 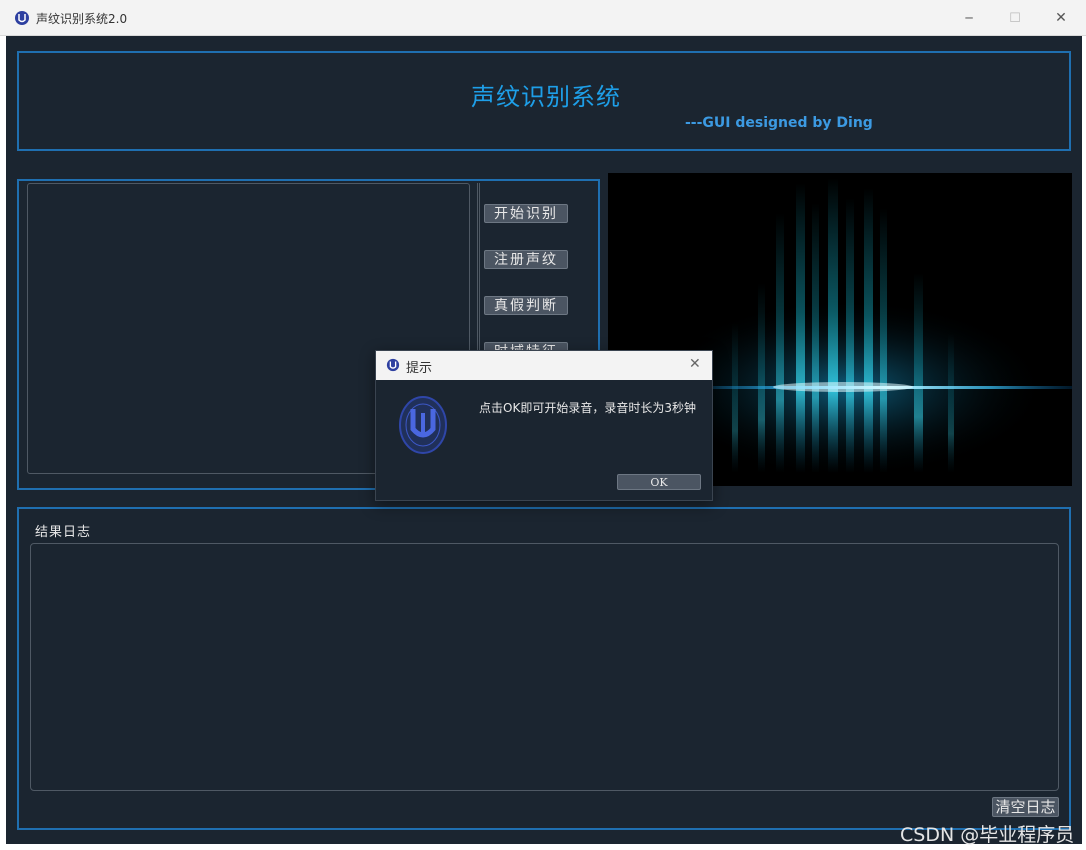 I want to click on close-button: ✕, so click(x=1061, y=18).